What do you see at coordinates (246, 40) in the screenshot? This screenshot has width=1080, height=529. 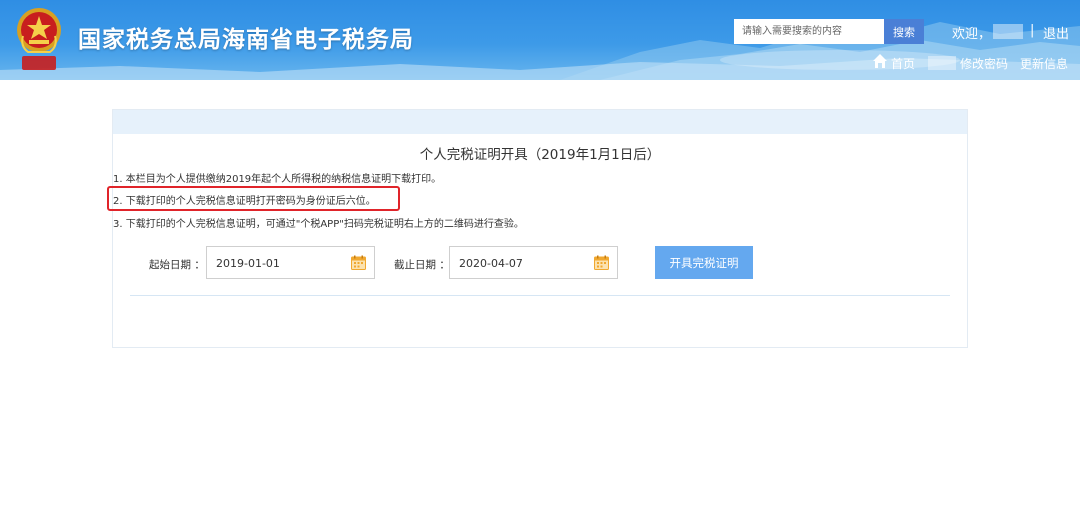 I see `site-title: 国家税务总局海南省电子税务局` at bounding box center [246, 40].